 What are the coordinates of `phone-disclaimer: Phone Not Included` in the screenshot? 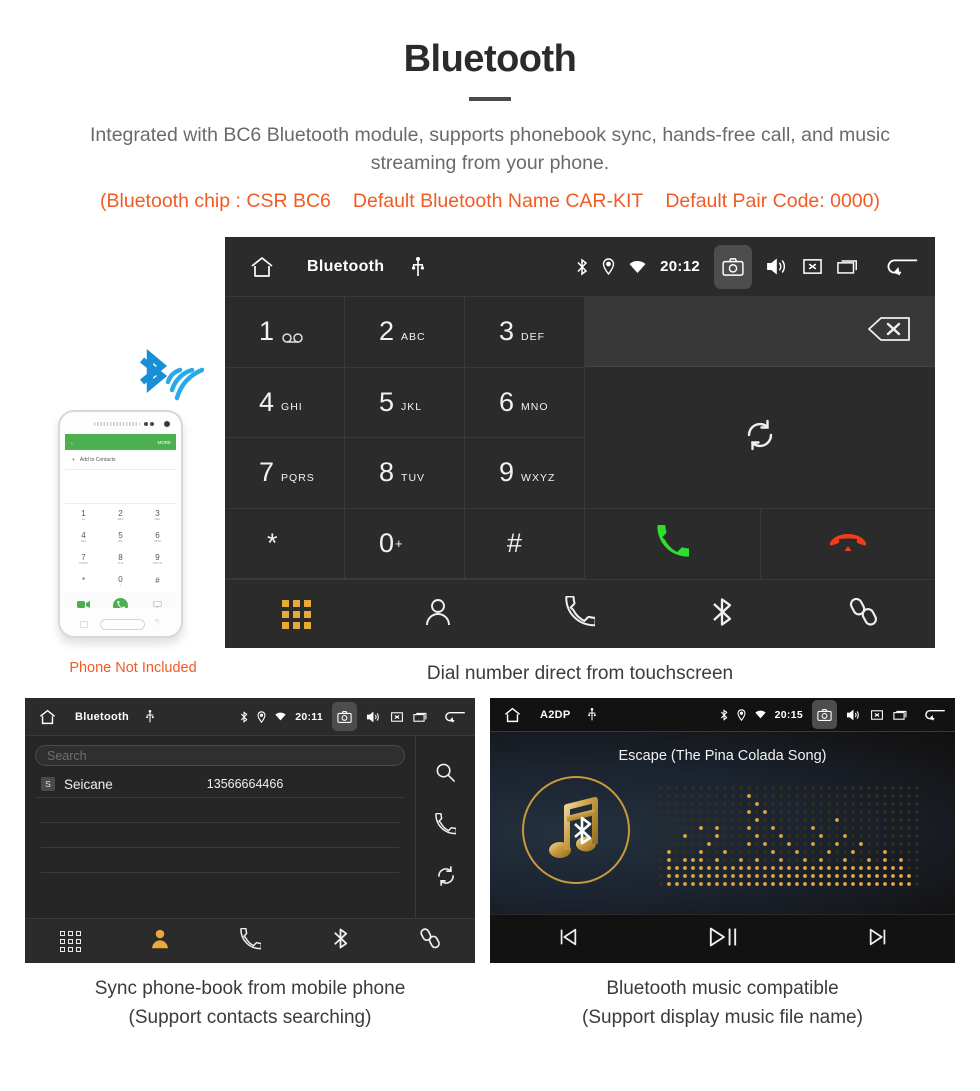 It's located at (133, 668).